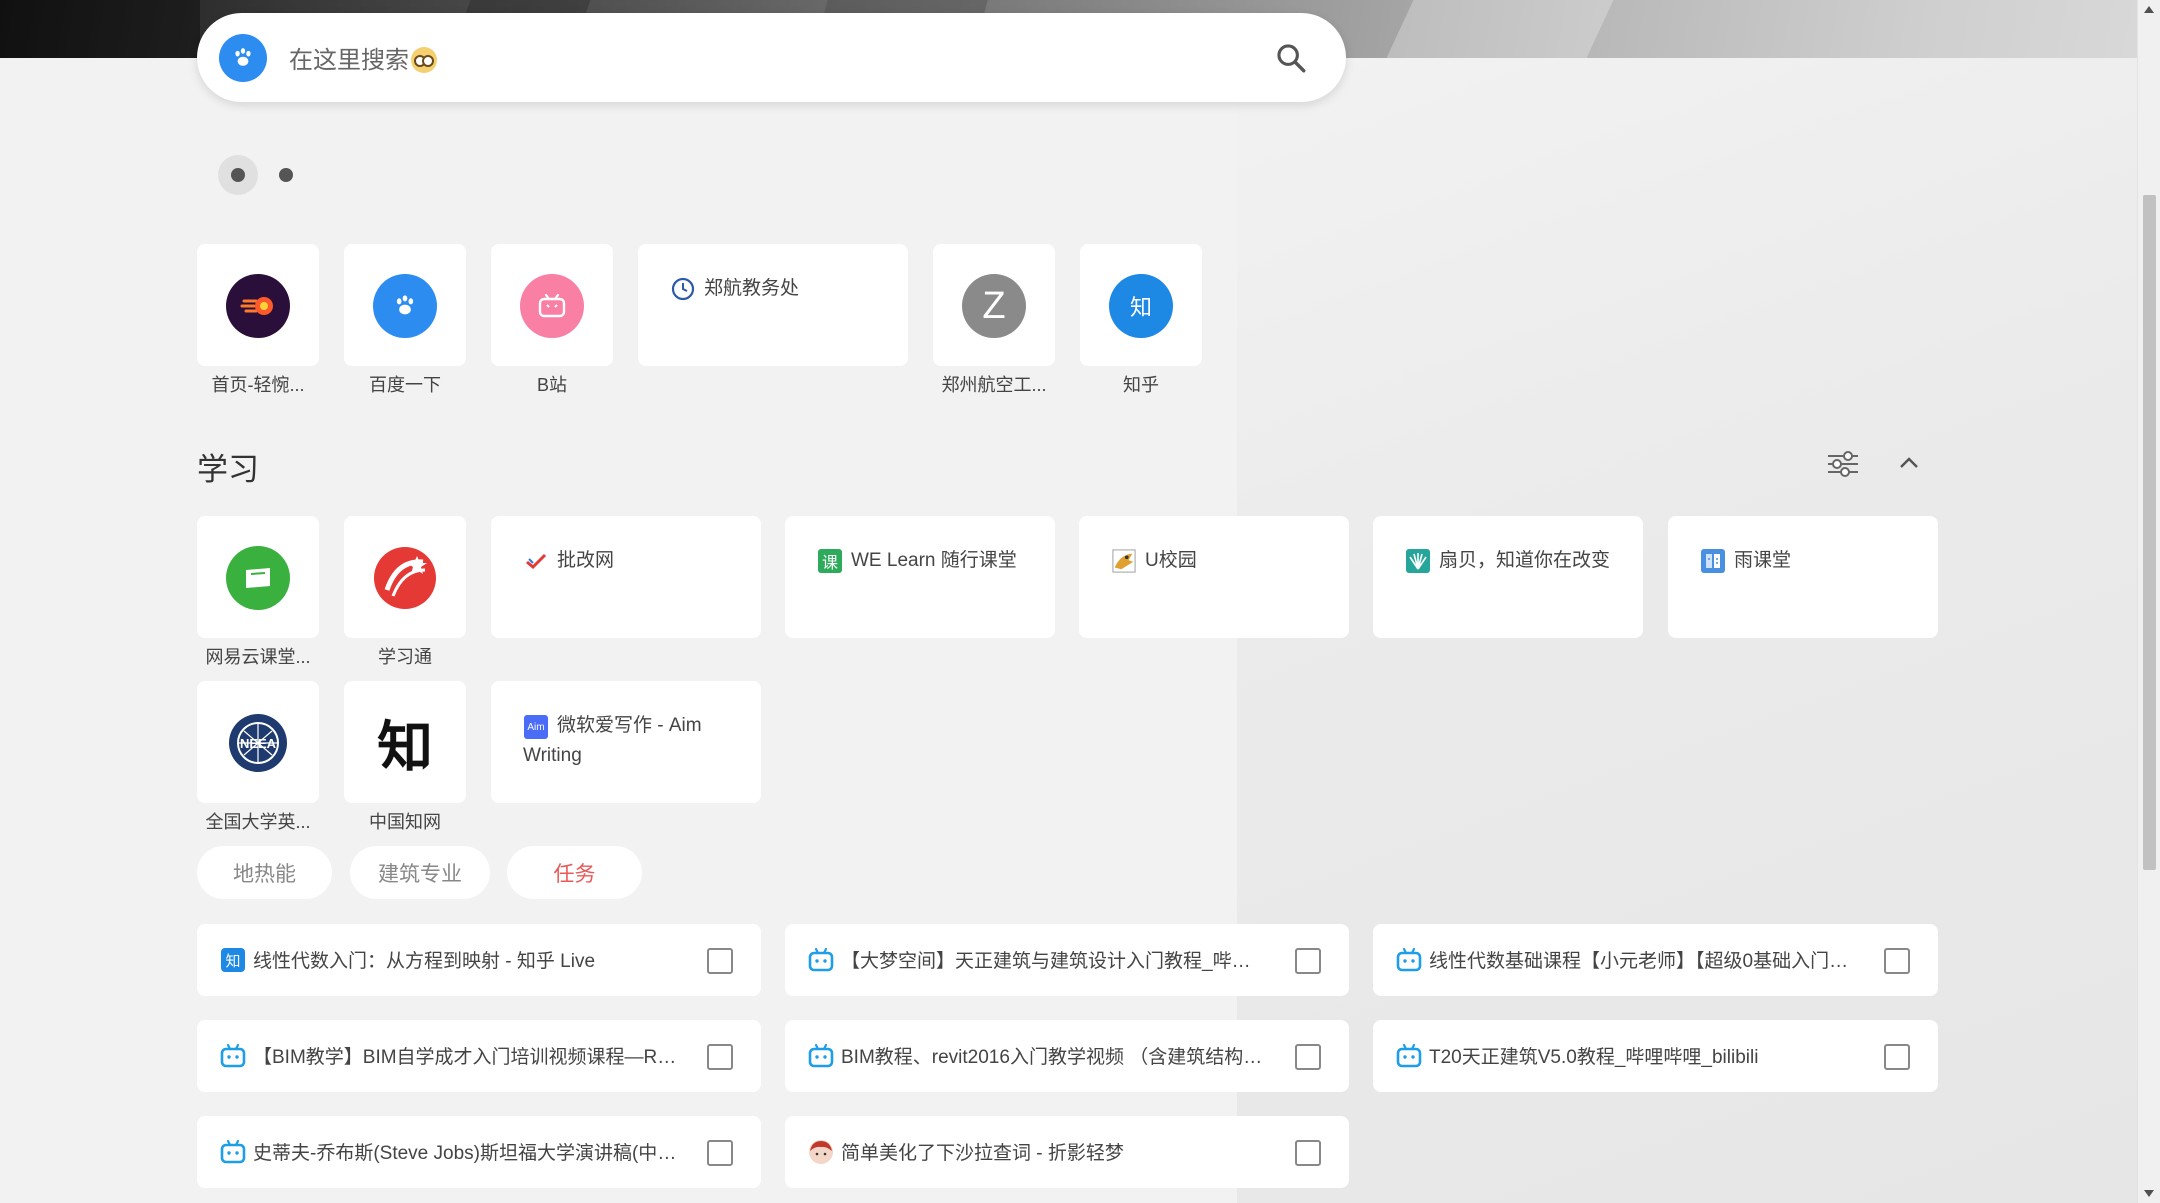  I want to click on filter-sliders-icon, so click(1843, 464).